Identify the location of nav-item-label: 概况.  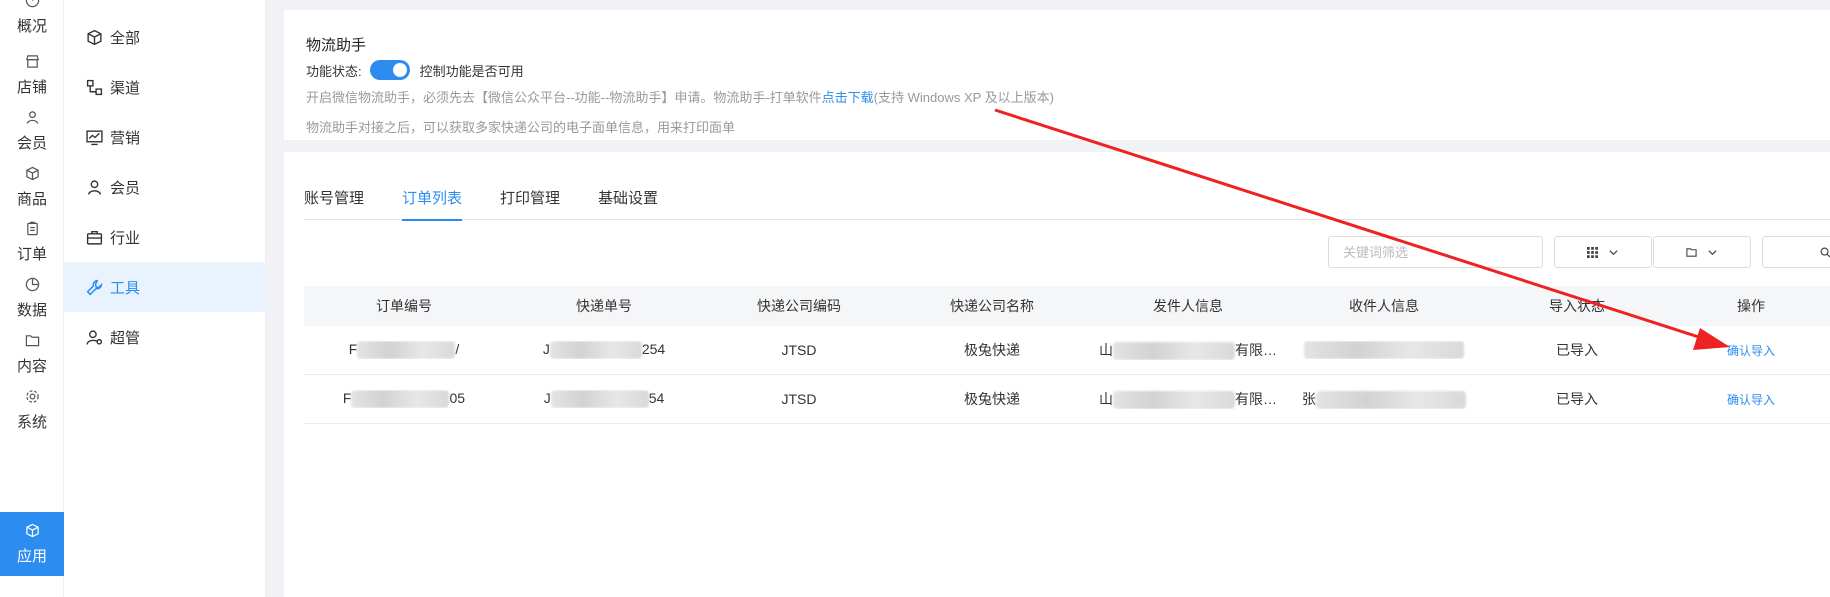
(31, 26).